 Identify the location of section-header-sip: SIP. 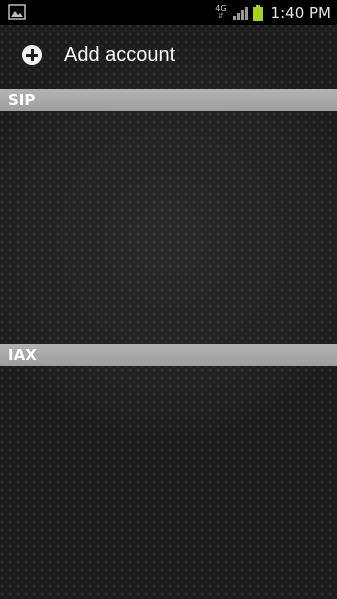
(168, 100).